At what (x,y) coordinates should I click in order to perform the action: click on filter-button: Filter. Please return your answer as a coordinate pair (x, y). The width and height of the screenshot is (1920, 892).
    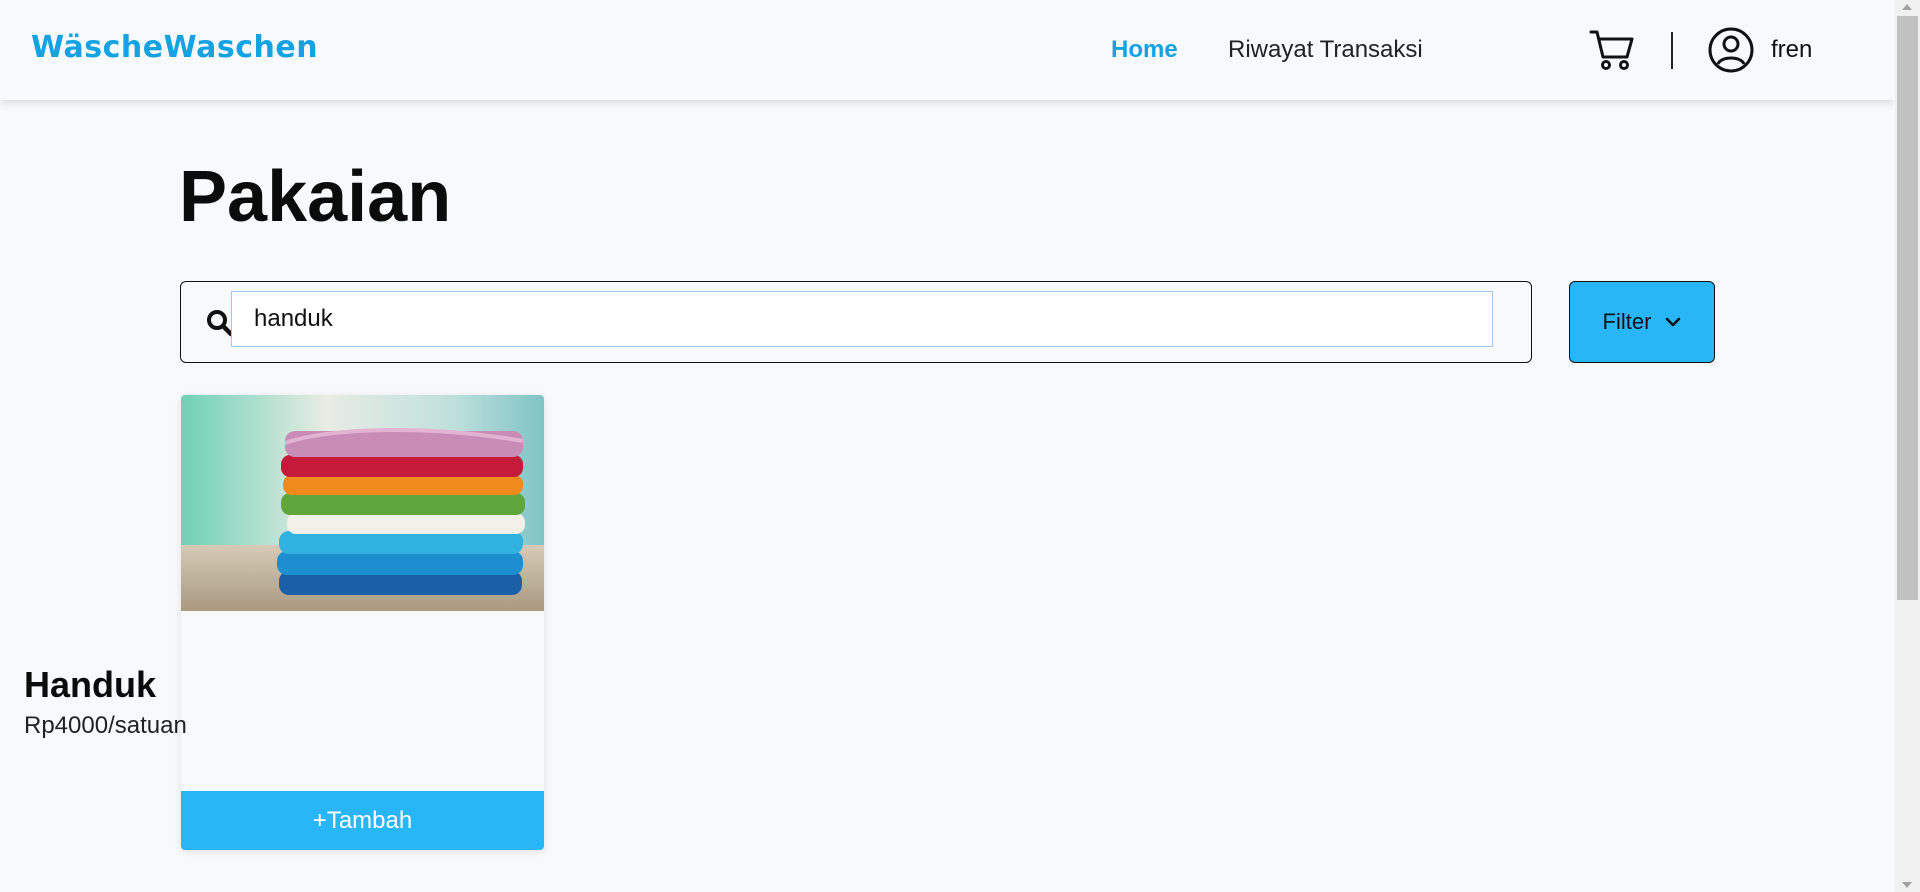
    Looking at the image, I should click on (1642, 322).